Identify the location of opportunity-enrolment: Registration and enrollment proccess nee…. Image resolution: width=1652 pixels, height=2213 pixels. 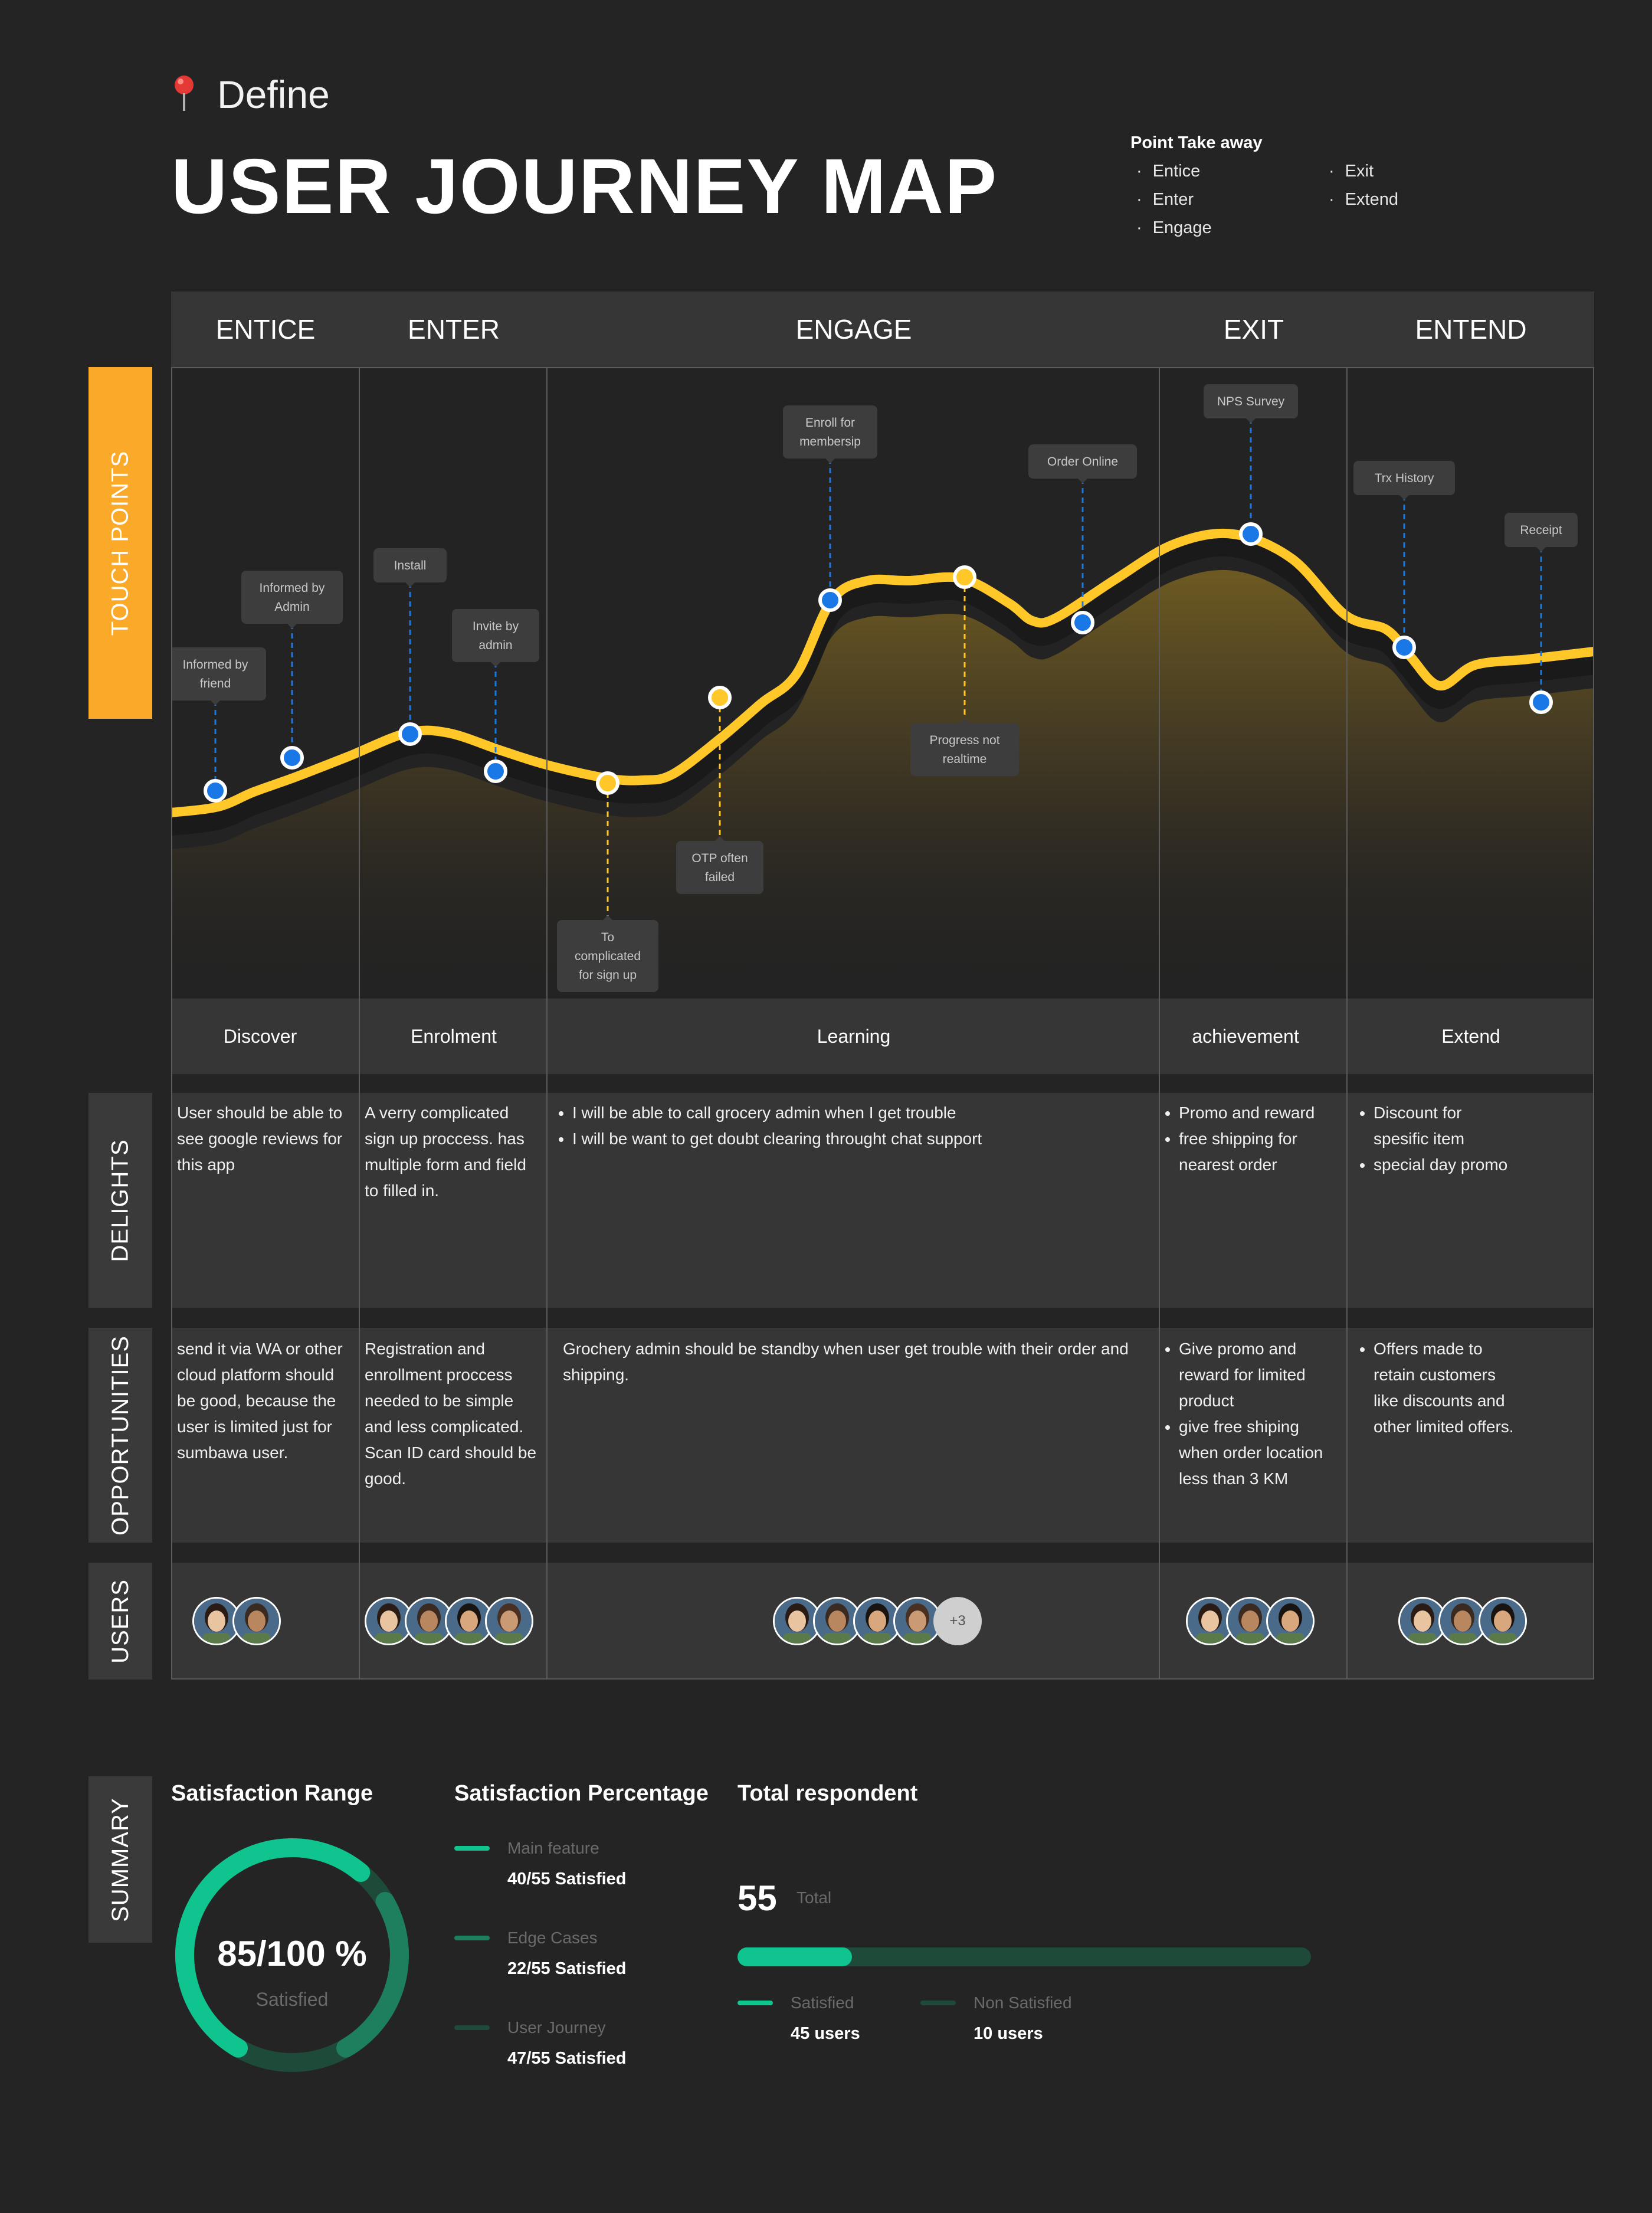
(451, 1414).